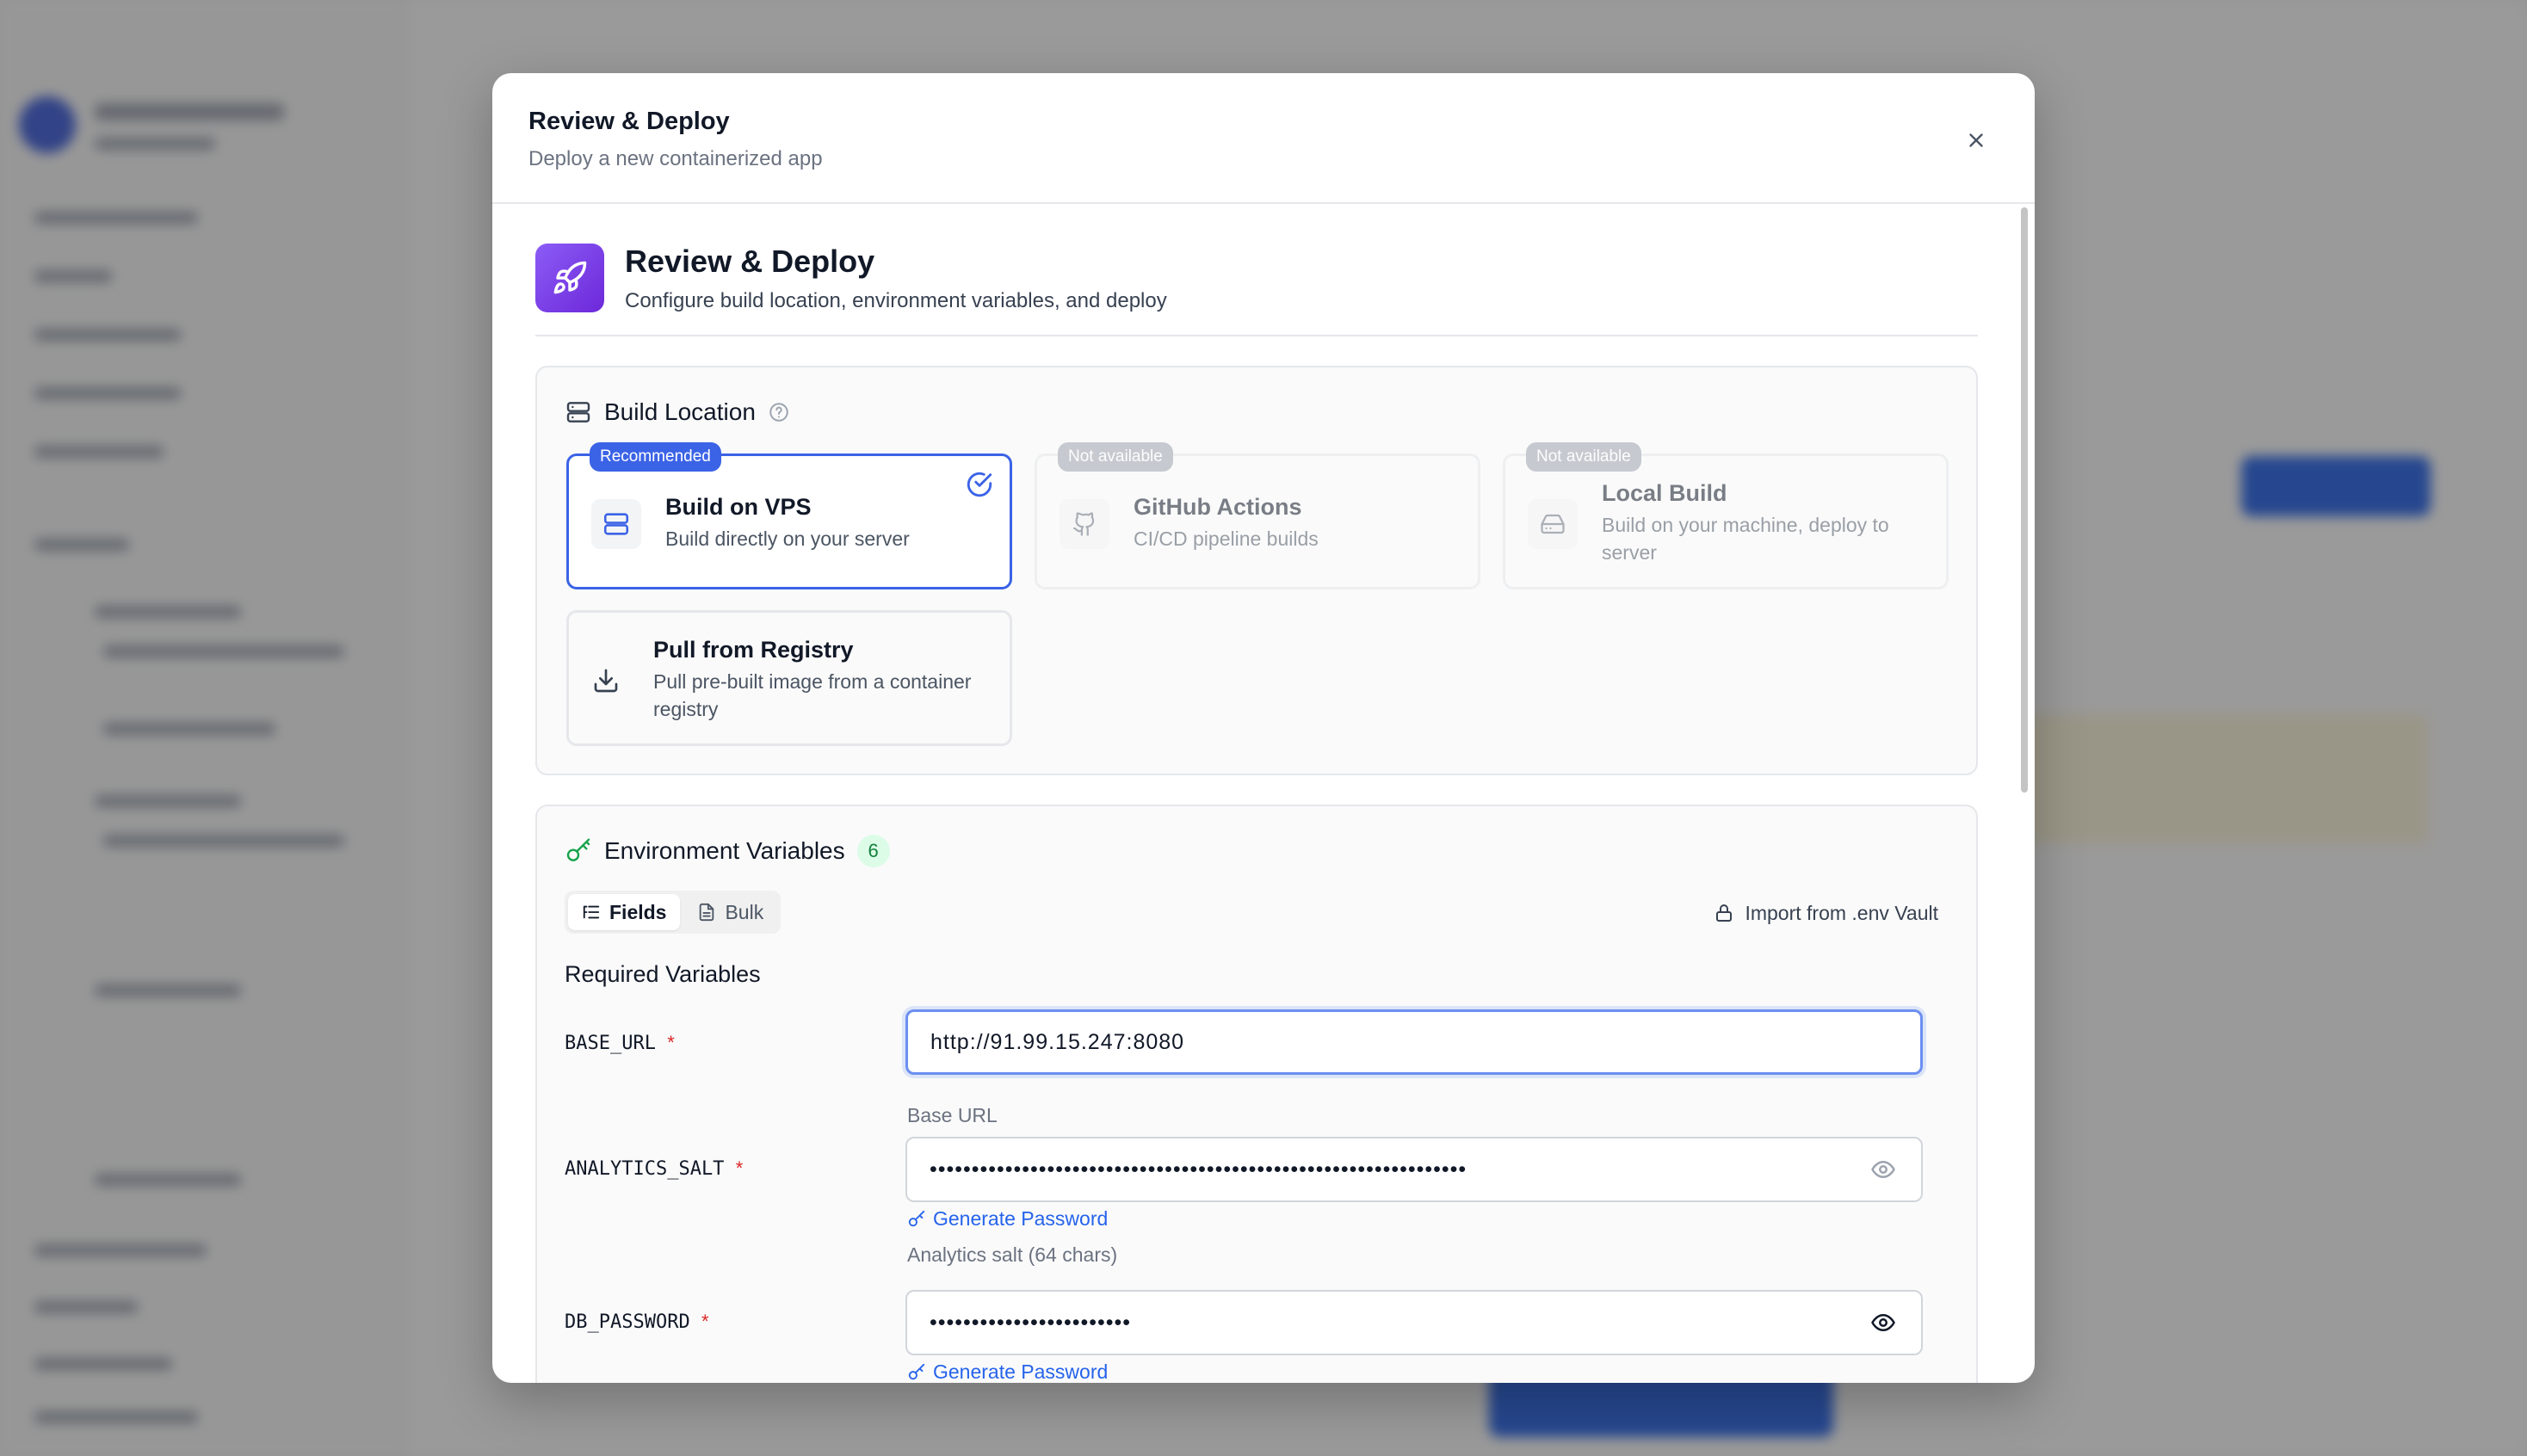  I want to click on var-name-base-url: BASE_URL *, so click(620, 1043).